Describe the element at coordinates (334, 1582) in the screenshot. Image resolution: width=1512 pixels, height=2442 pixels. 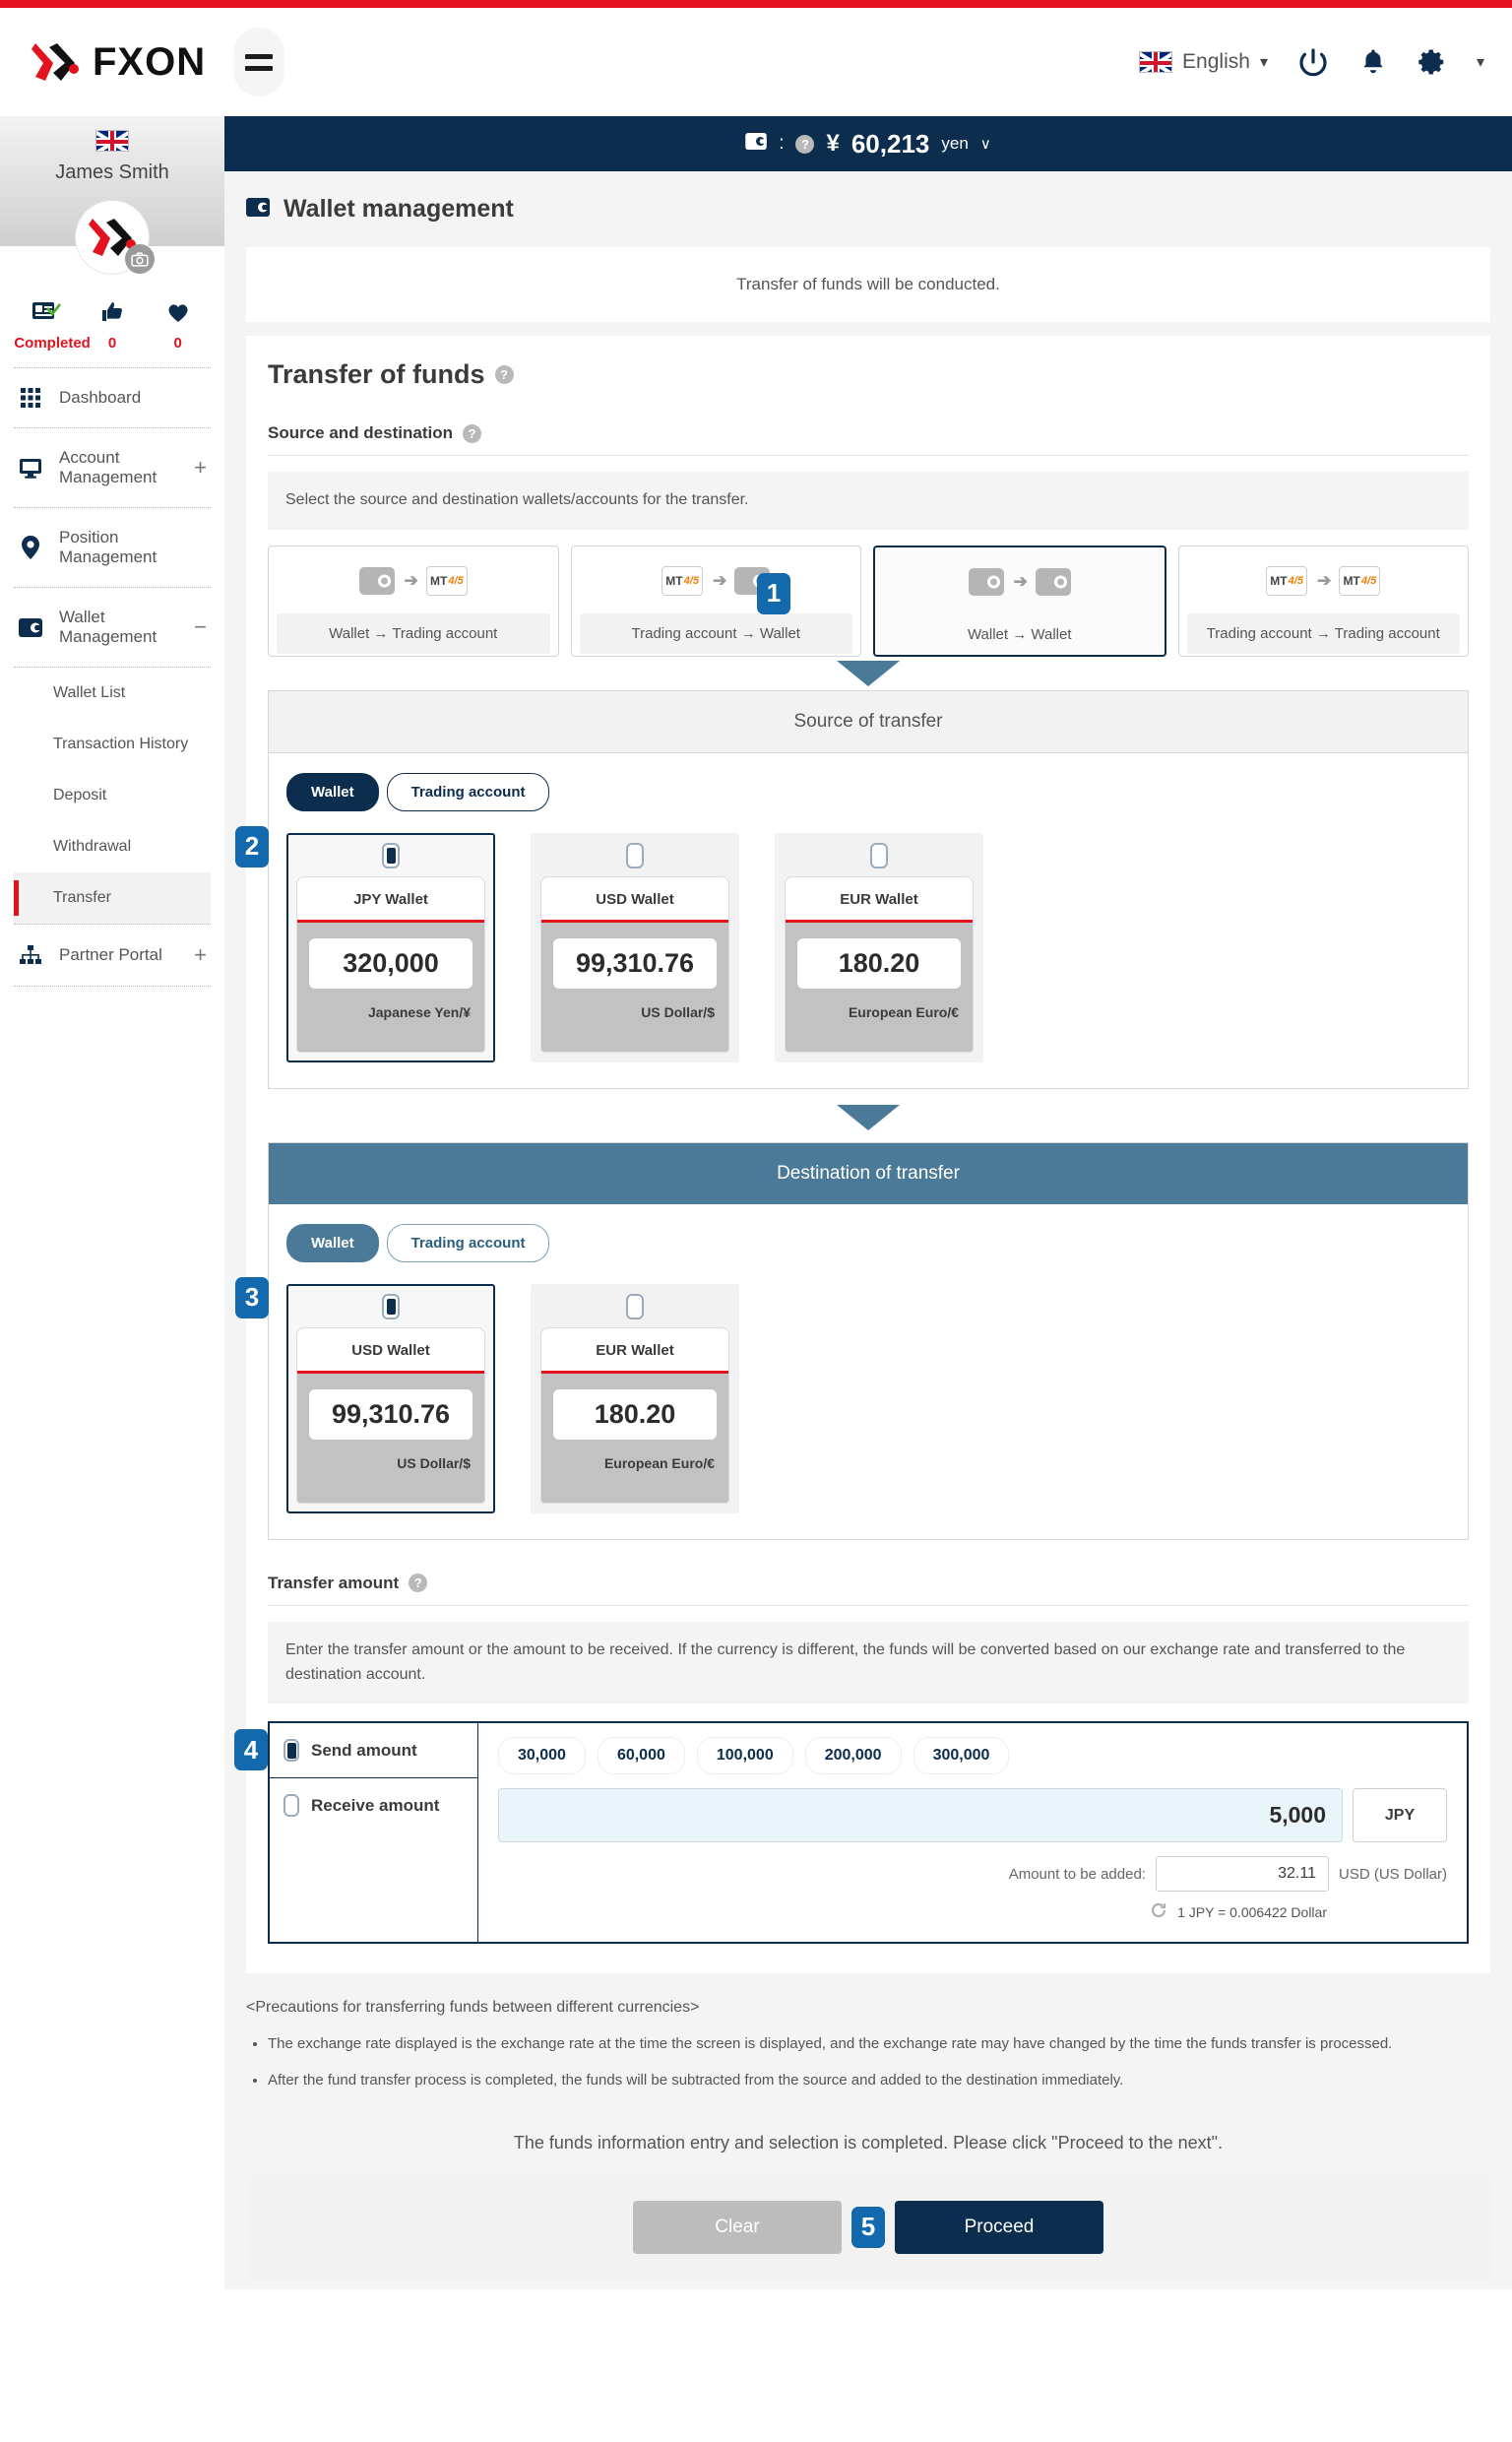
I see `section-label-text: Transfer amount` at that location.